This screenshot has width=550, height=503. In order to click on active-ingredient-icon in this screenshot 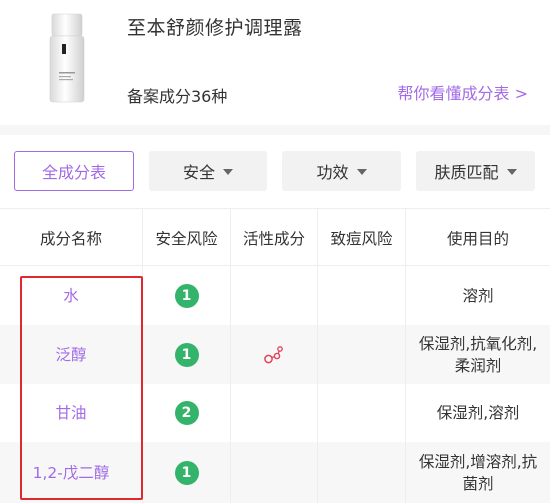, I will do `click(273, 354)`.